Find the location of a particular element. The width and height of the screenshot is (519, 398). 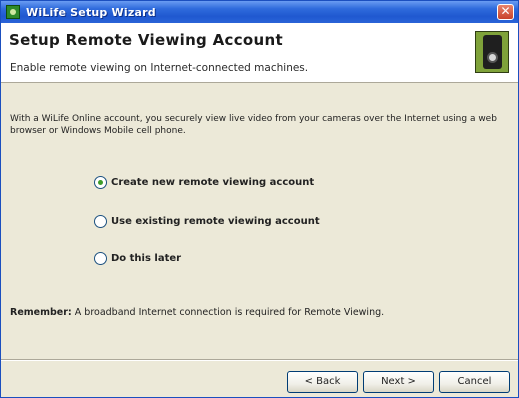

radio-create-new is located at coordinates (100, 182).